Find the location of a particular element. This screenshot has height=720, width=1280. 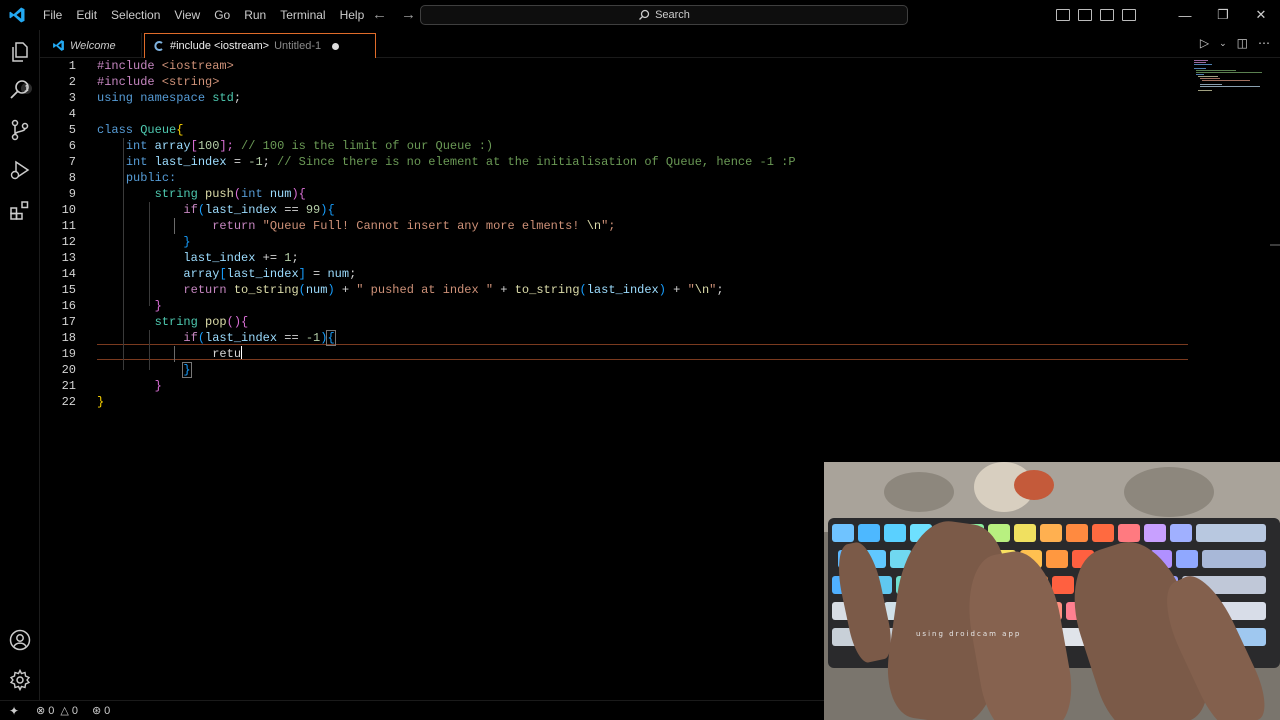

source-control-icon is located at coordinates (20, 130).